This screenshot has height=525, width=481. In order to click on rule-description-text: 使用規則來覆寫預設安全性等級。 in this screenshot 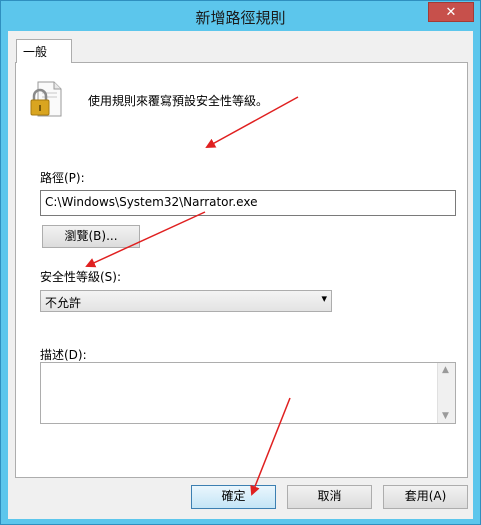, I will do `click(178, 101)`.